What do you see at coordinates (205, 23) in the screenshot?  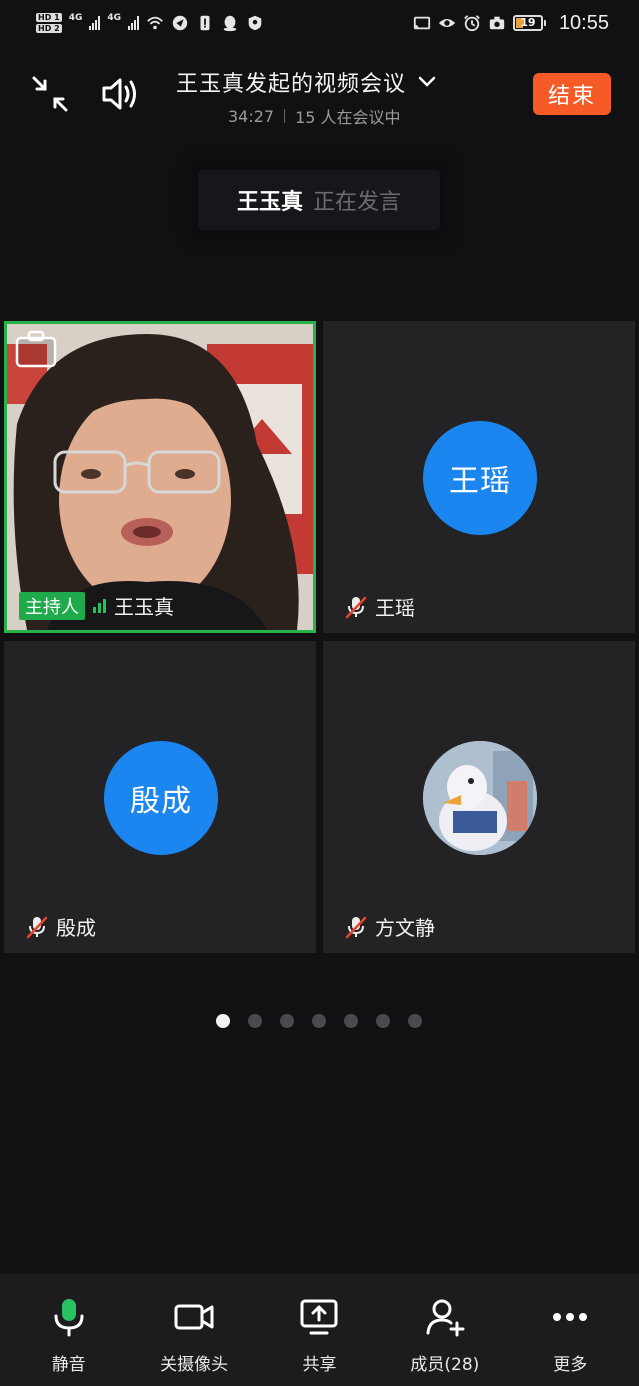 I see `alert-icon` at bounding box center [205, 23].